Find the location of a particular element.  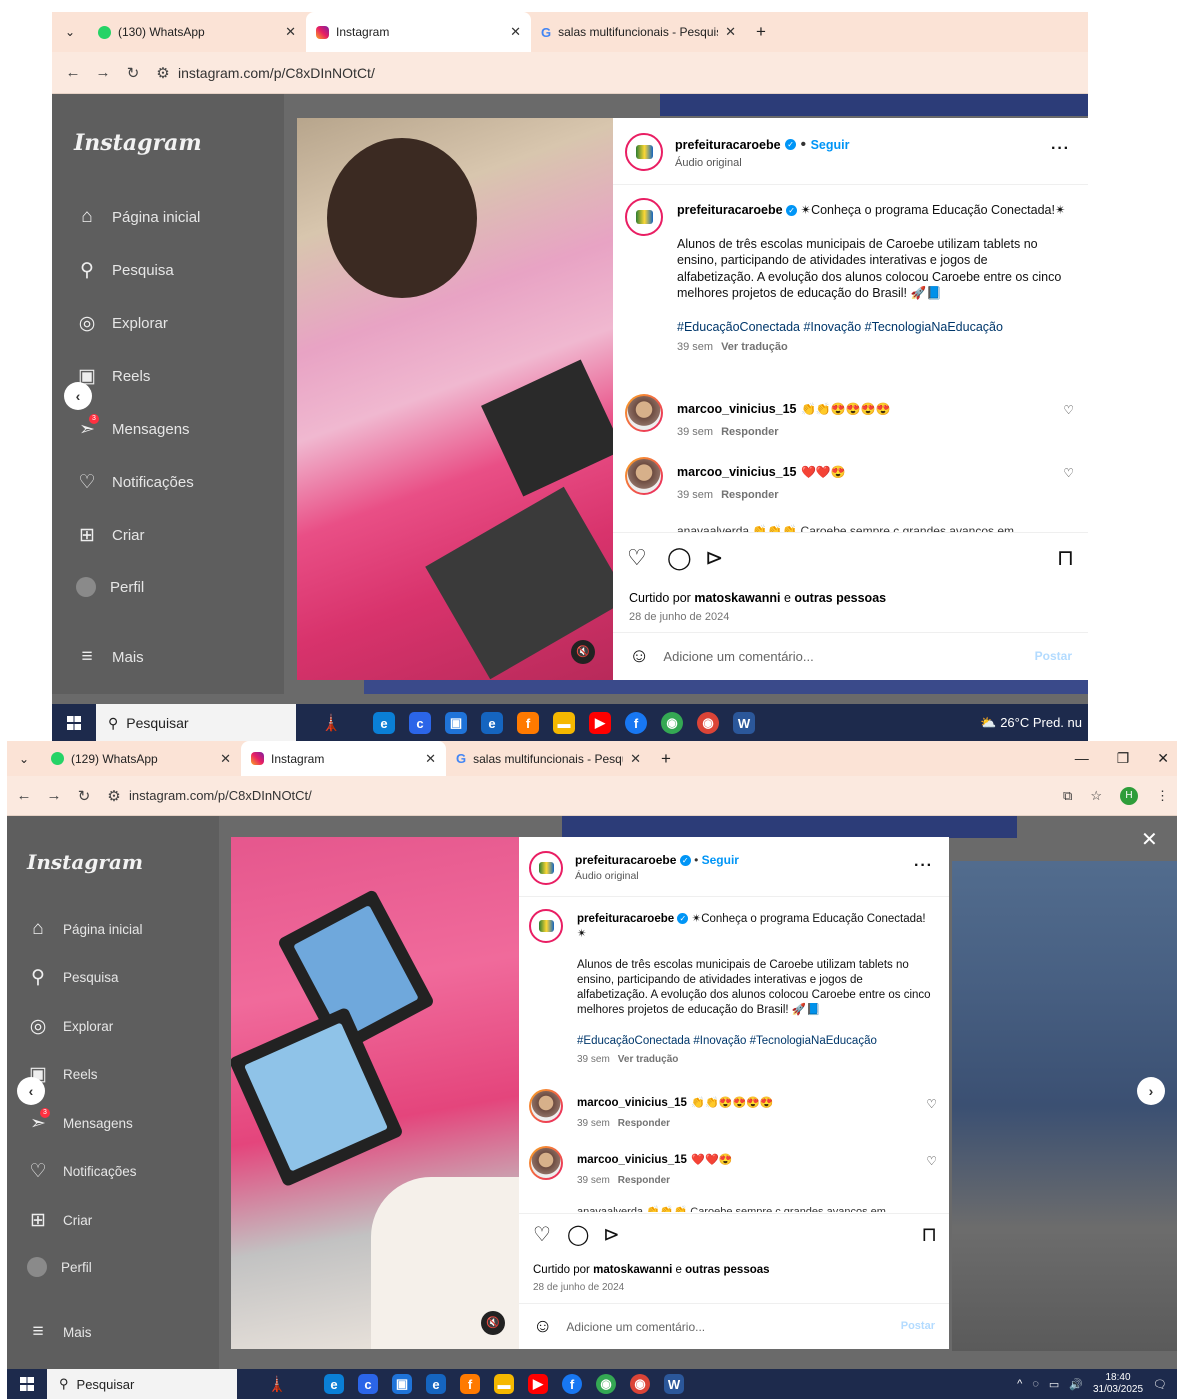

bookmark-star-icon: ☆ is located at coordinates (1096, 796).